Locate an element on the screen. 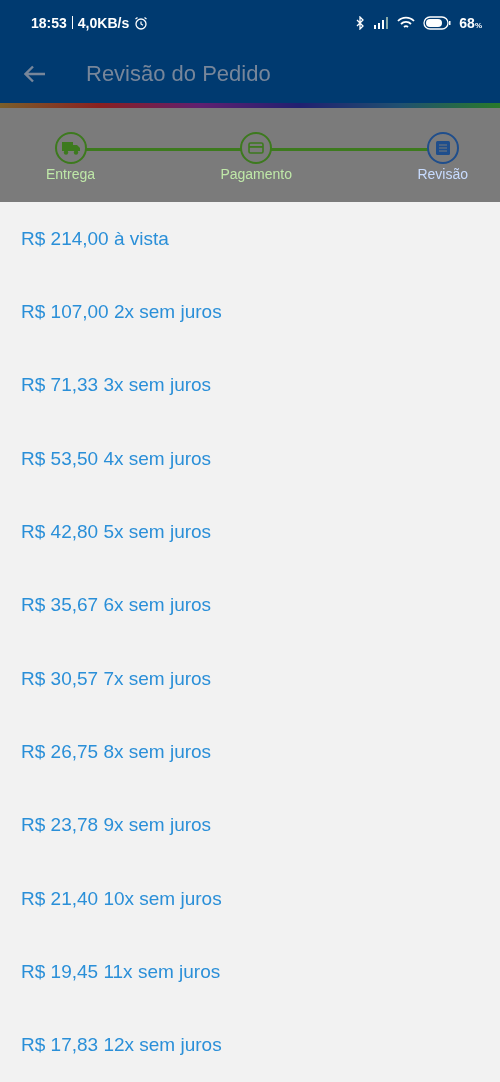  installment-option: R$ 35,67 6x sem juros is located at coordinates (250, 605).